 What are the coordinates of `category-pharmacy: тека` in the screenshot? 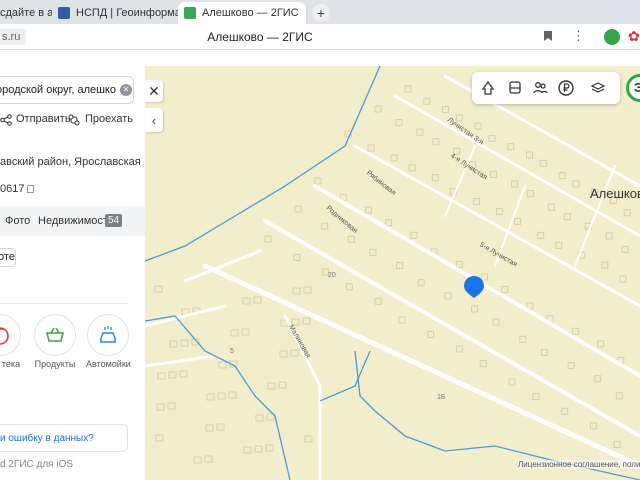 It's located at (11, 341).